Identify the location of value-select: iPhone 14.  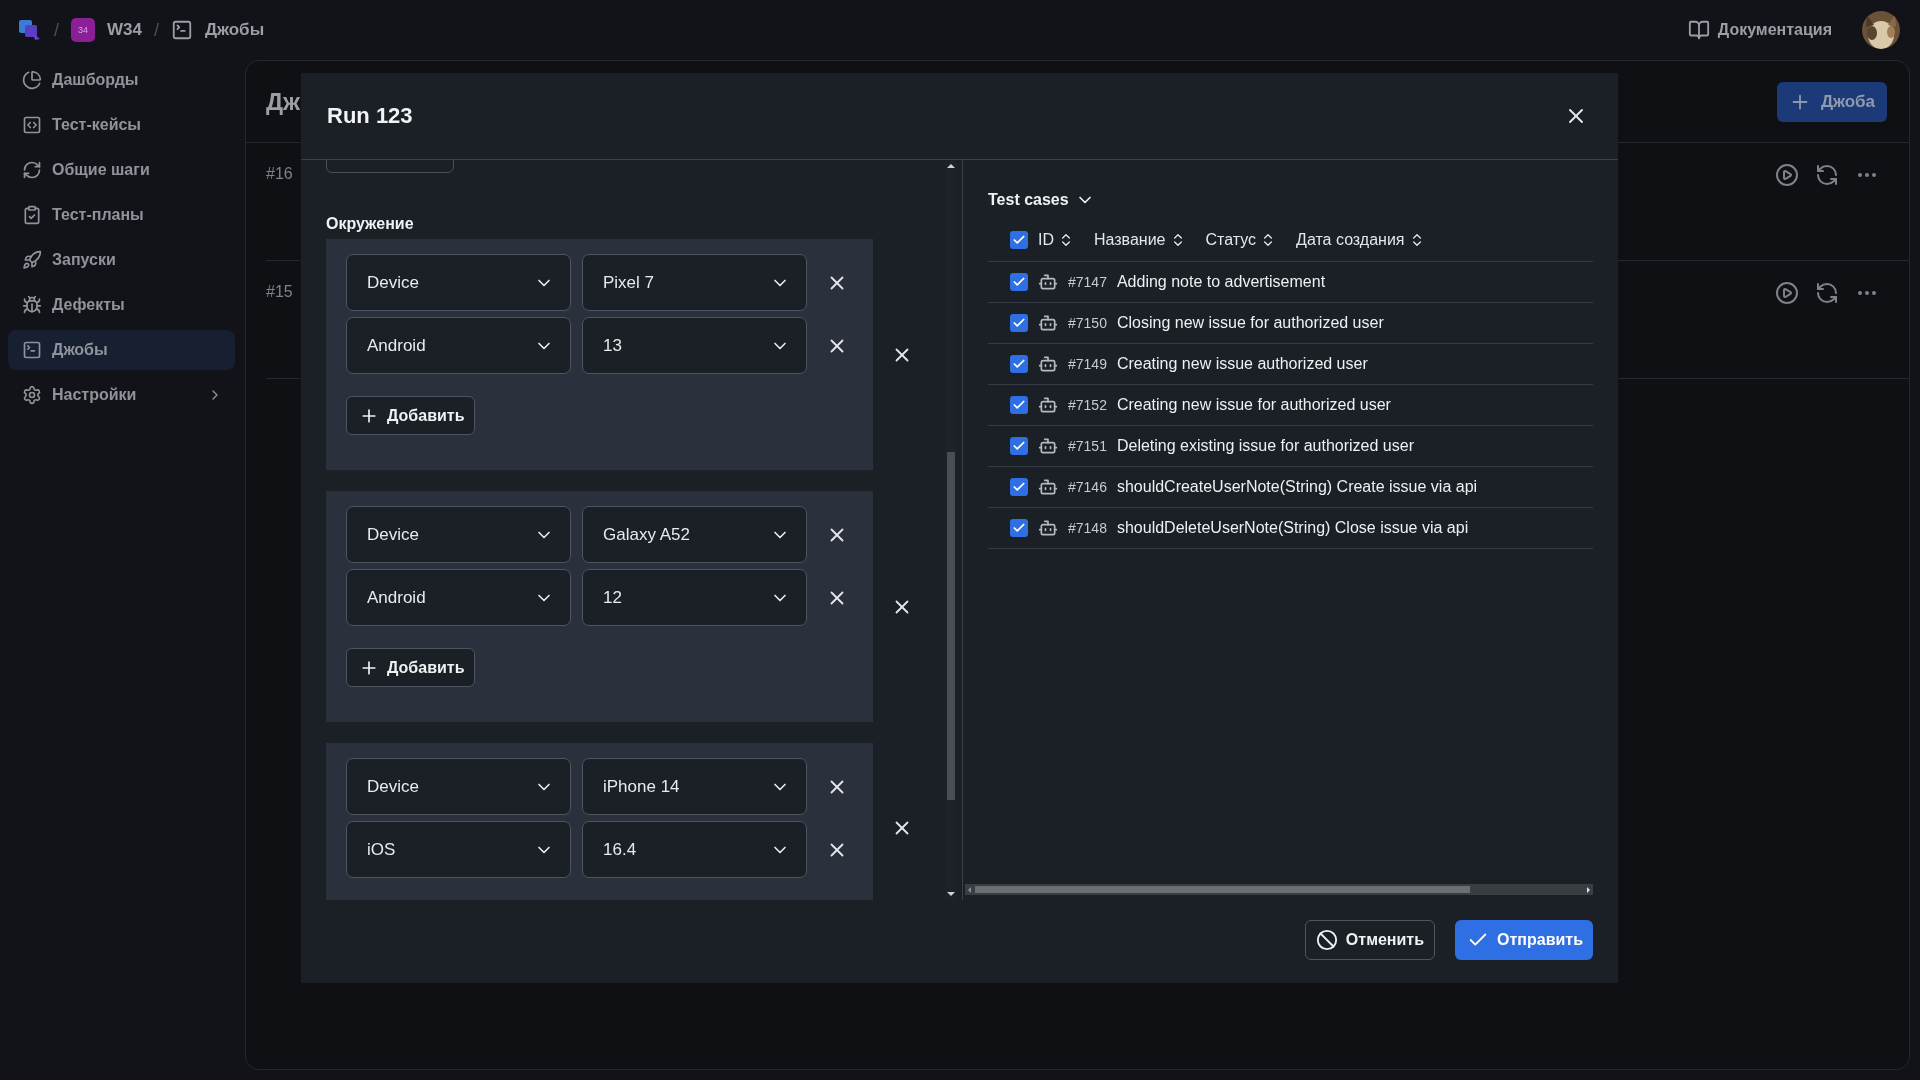
(694, 786).